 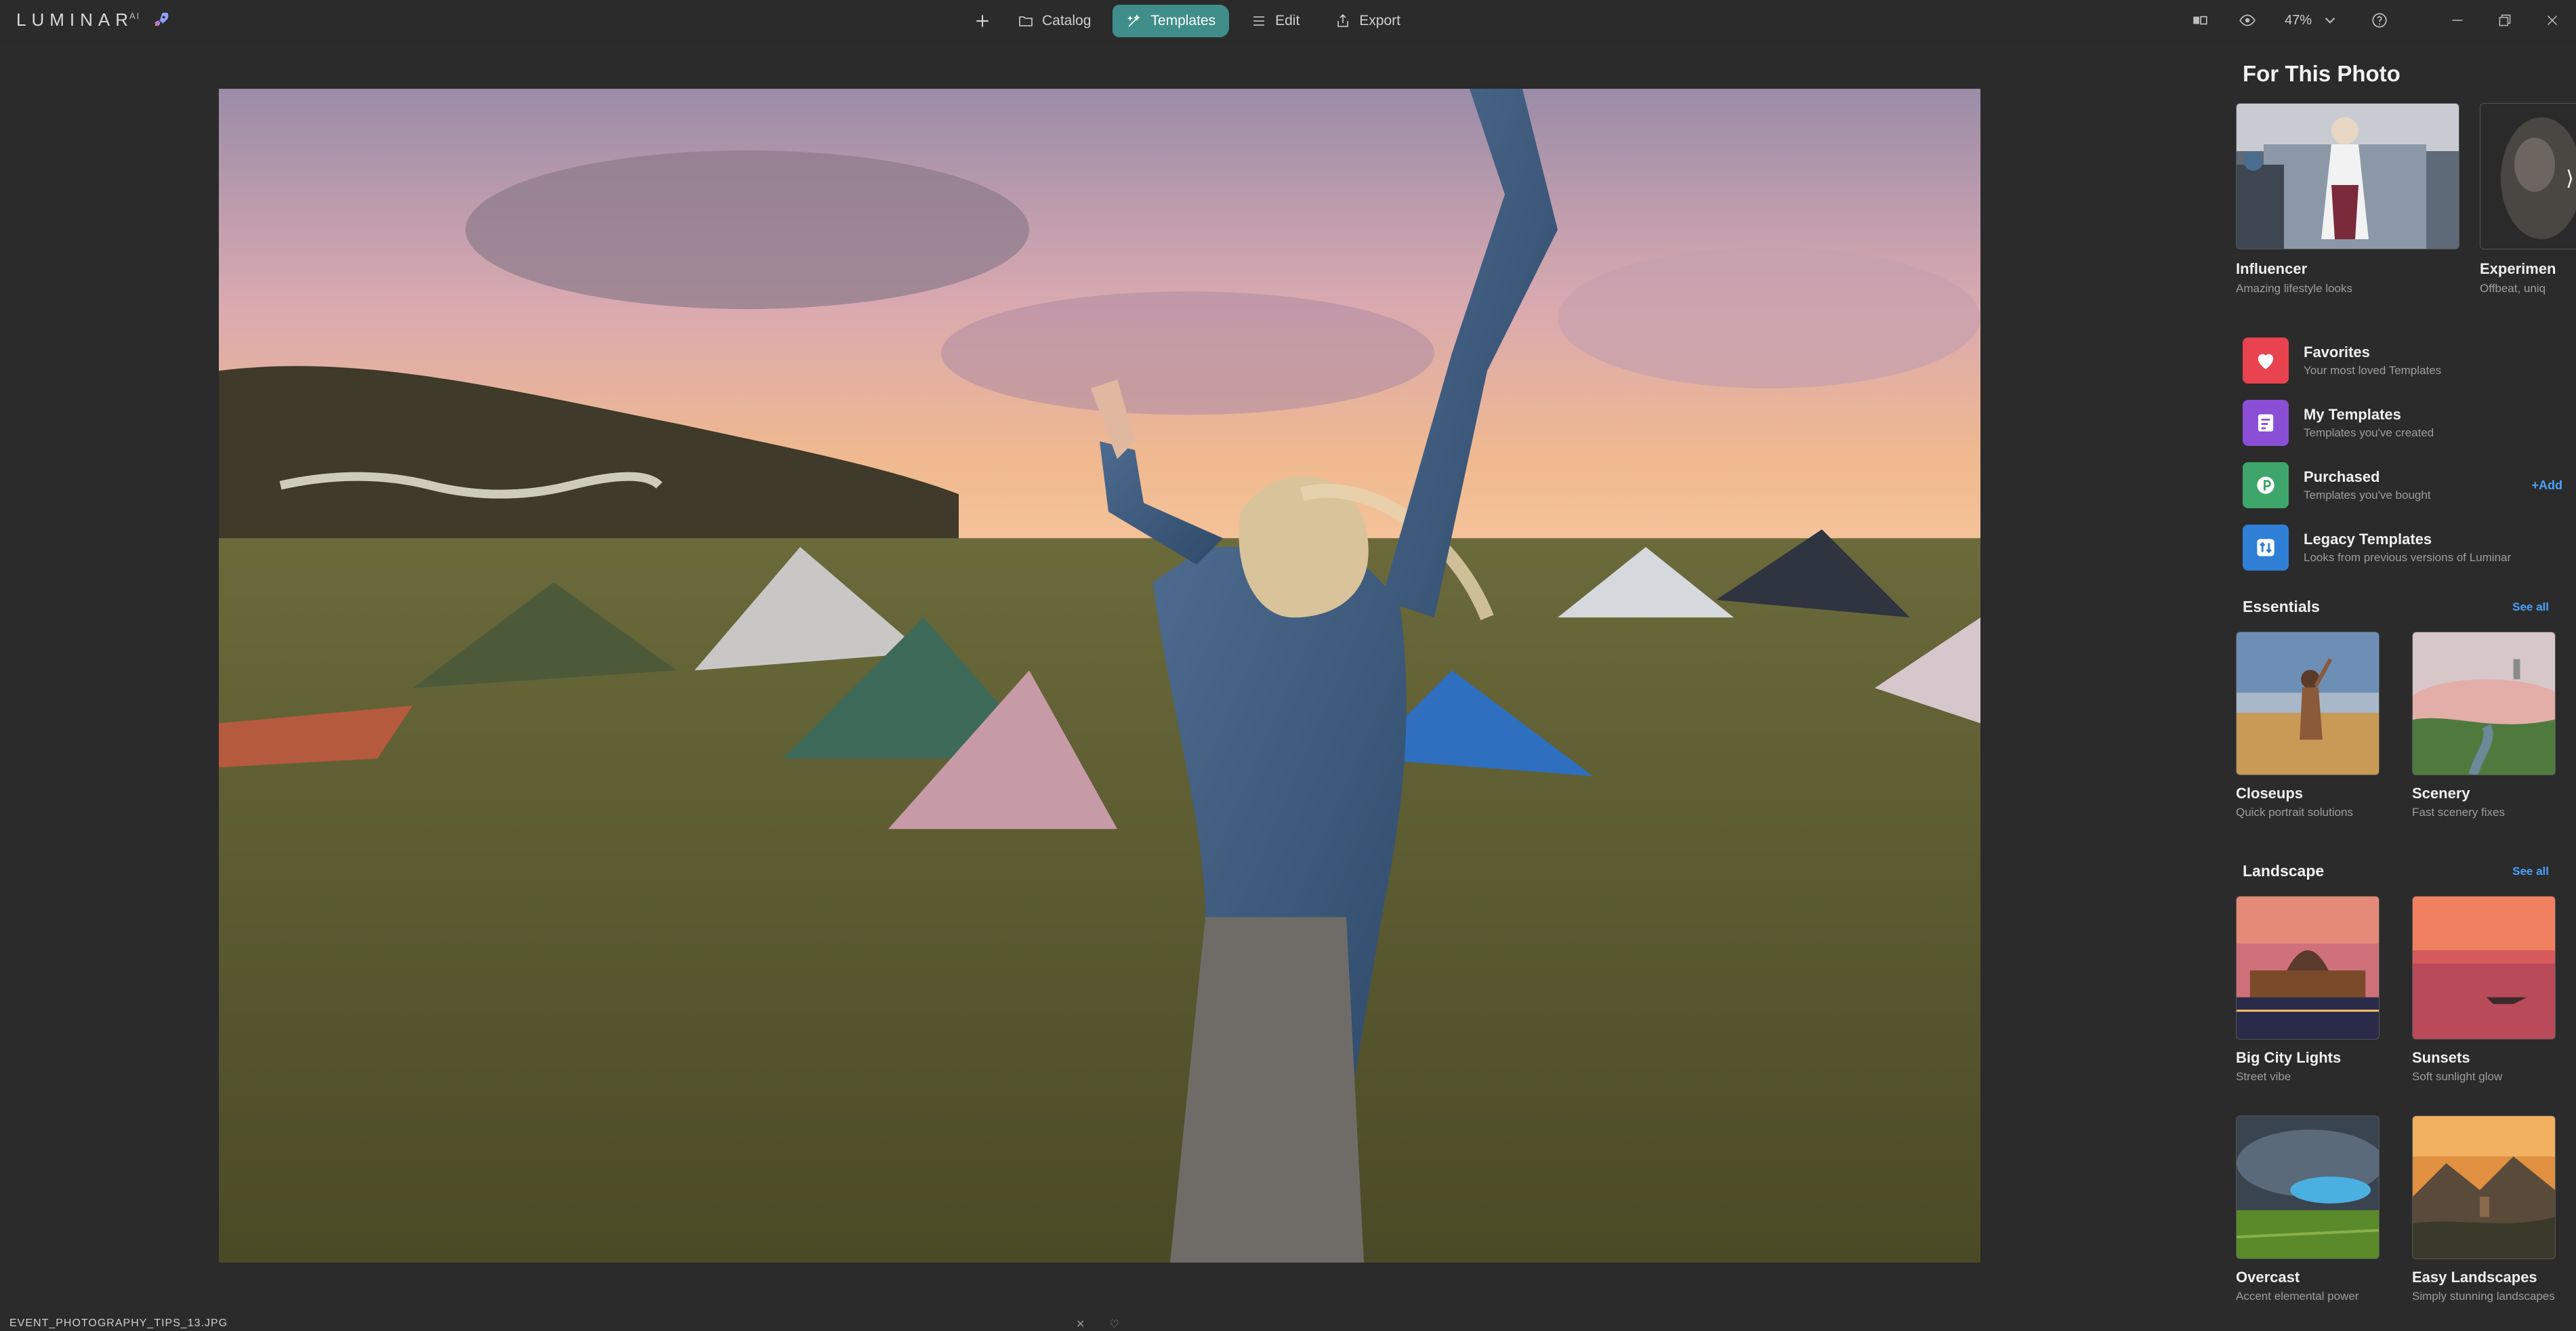 What do you see at coordinates (2298, 20) in the screenshot?
I see `zoom-level: 47%` at bounding box center [2298, 20].